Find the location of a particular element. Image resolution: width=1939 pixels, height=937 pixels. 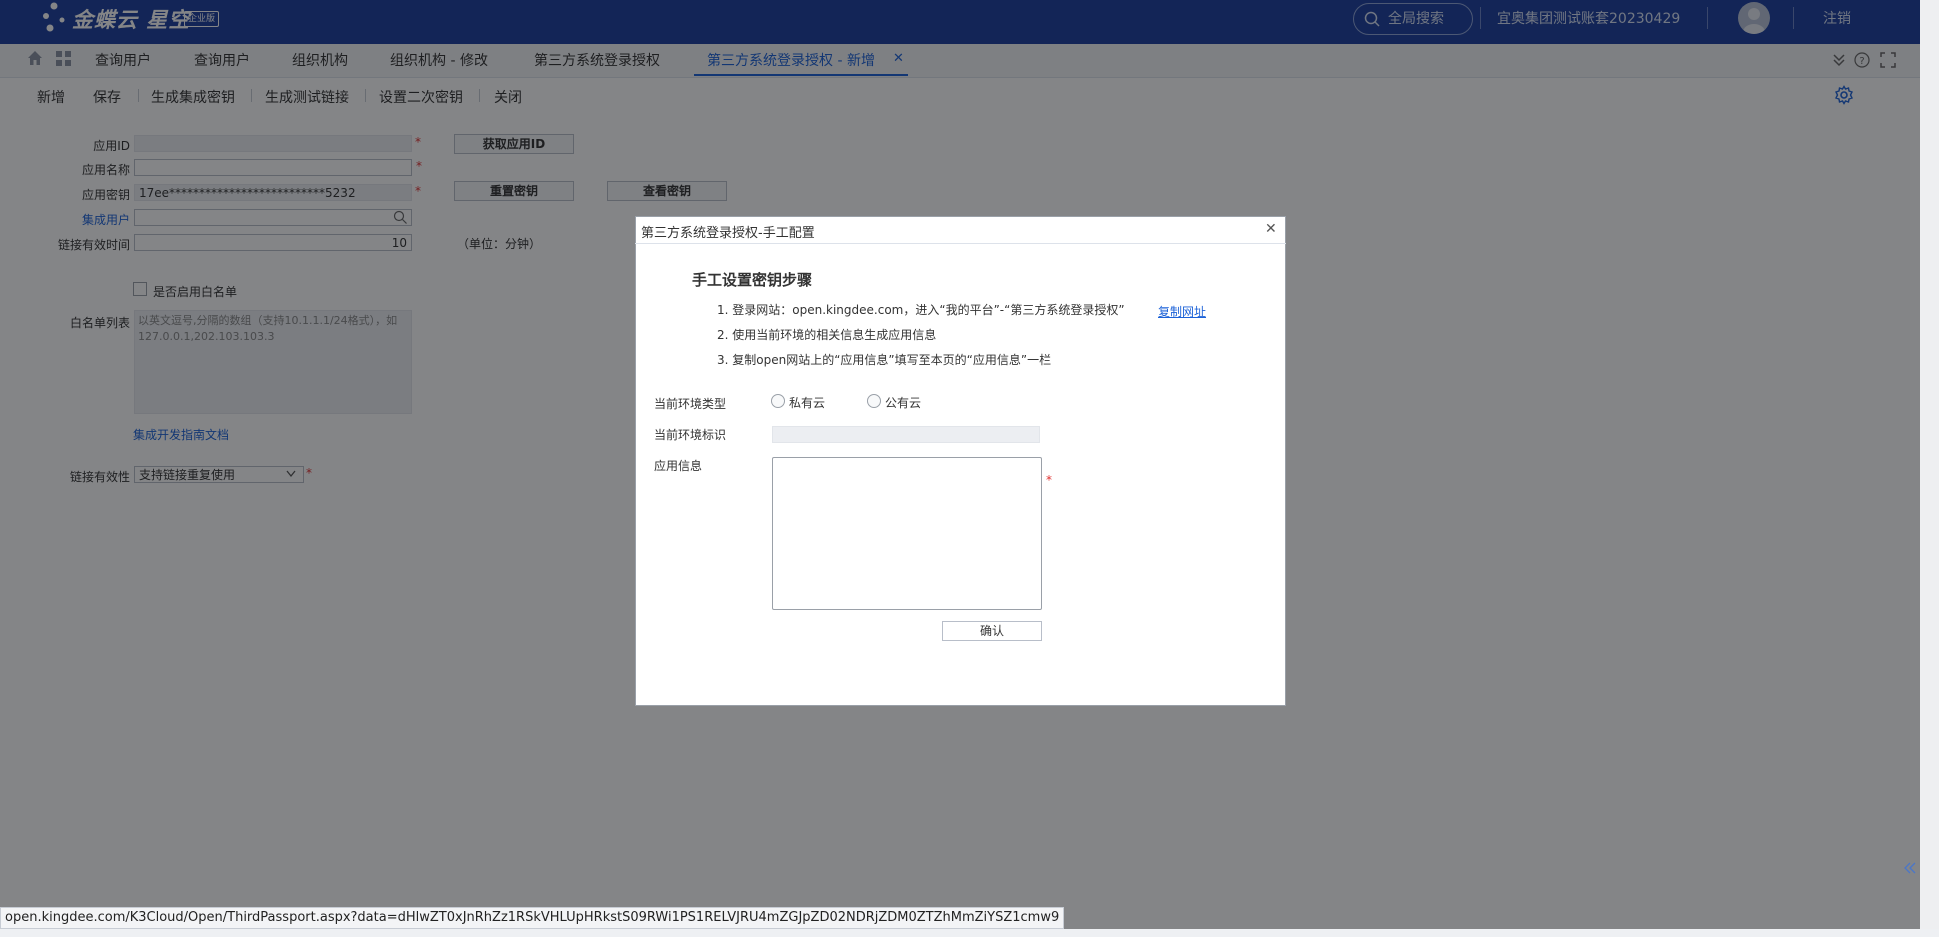

private-cloud-label: 私有云 is located at coordinates (807, 403).